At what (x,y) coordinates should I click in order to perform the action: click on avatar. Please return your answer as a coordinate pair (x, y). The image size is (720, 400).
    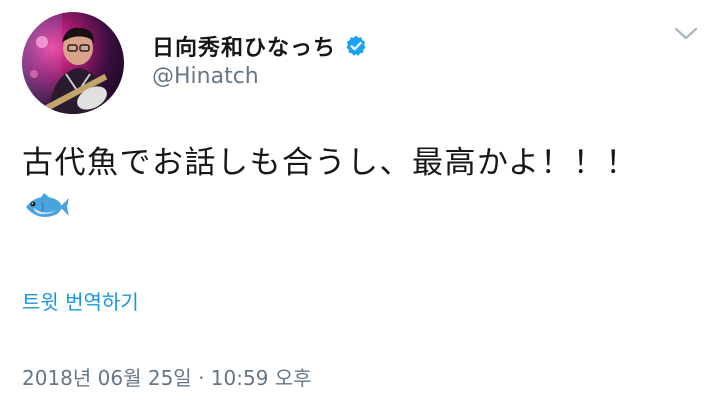
    Looking at the image, I should click on (73, 63).